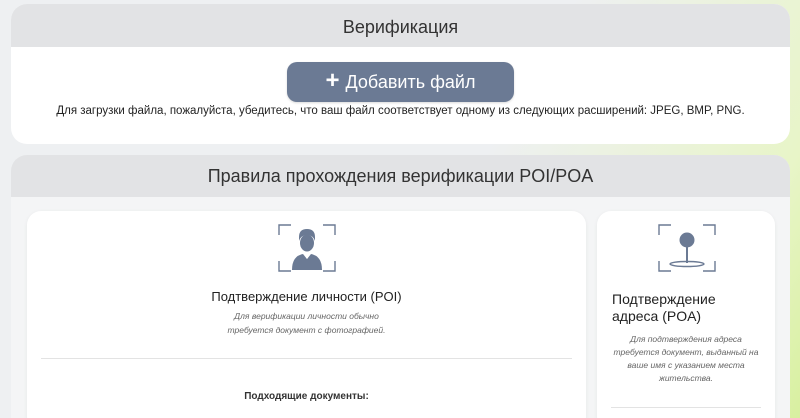 The width and height of the screenshot is (800, 418). What do you see at coordinates (307, 248) in the screenshot?
I see `person-id-icon` at bounding box center [307, 248].